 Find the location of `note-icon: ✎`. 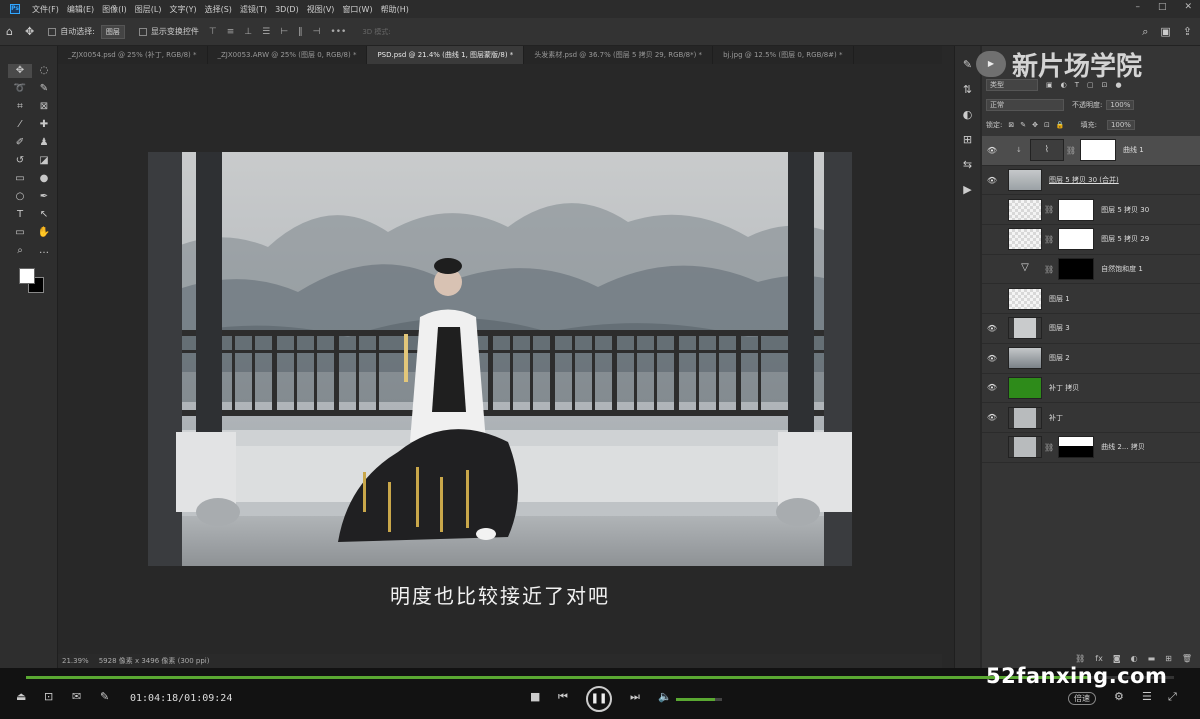

note-icon: ✎ is located at coordinates (104, 696).